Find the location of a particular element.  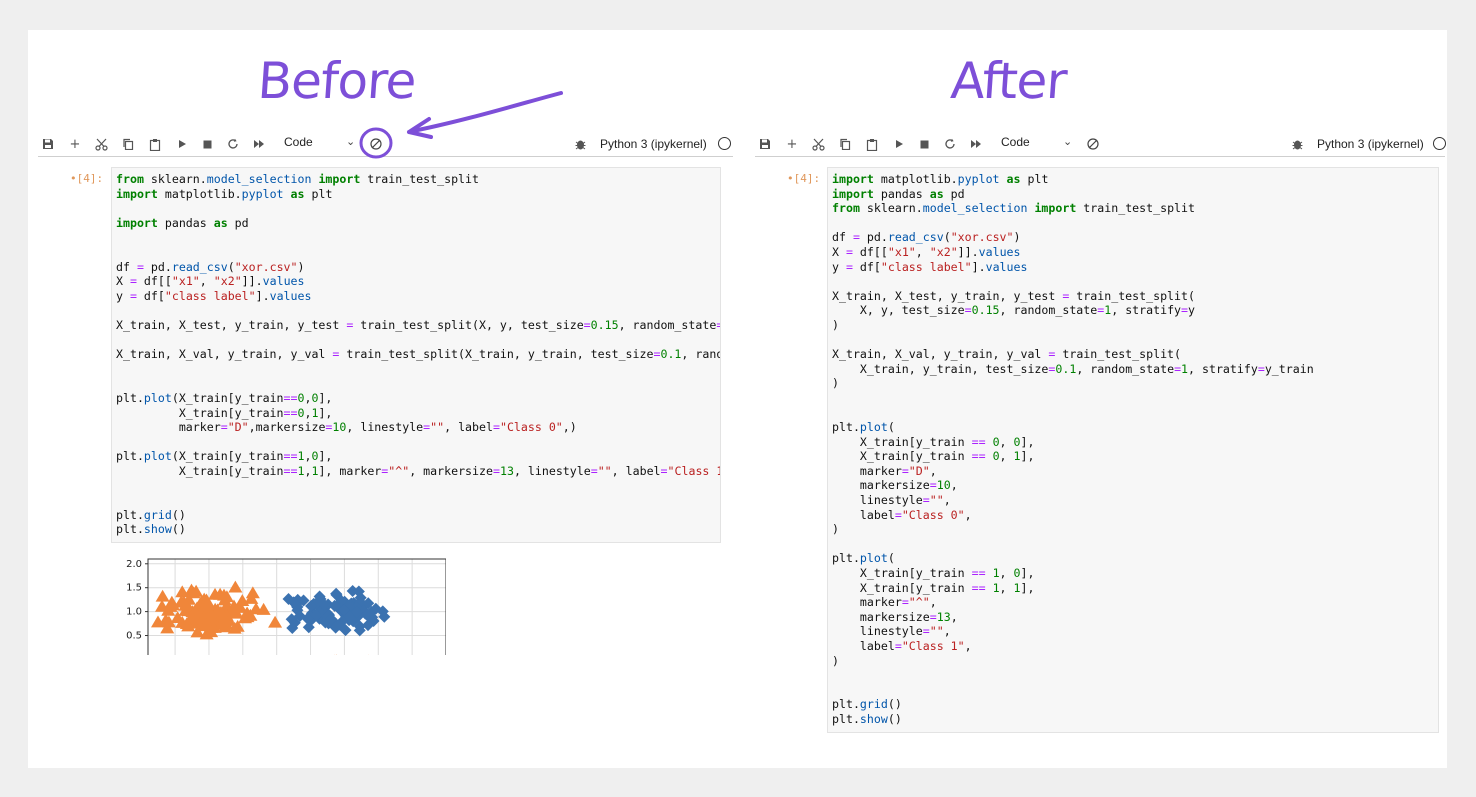

y-tick-label: 0.0 is located at coordinates (134, 654).